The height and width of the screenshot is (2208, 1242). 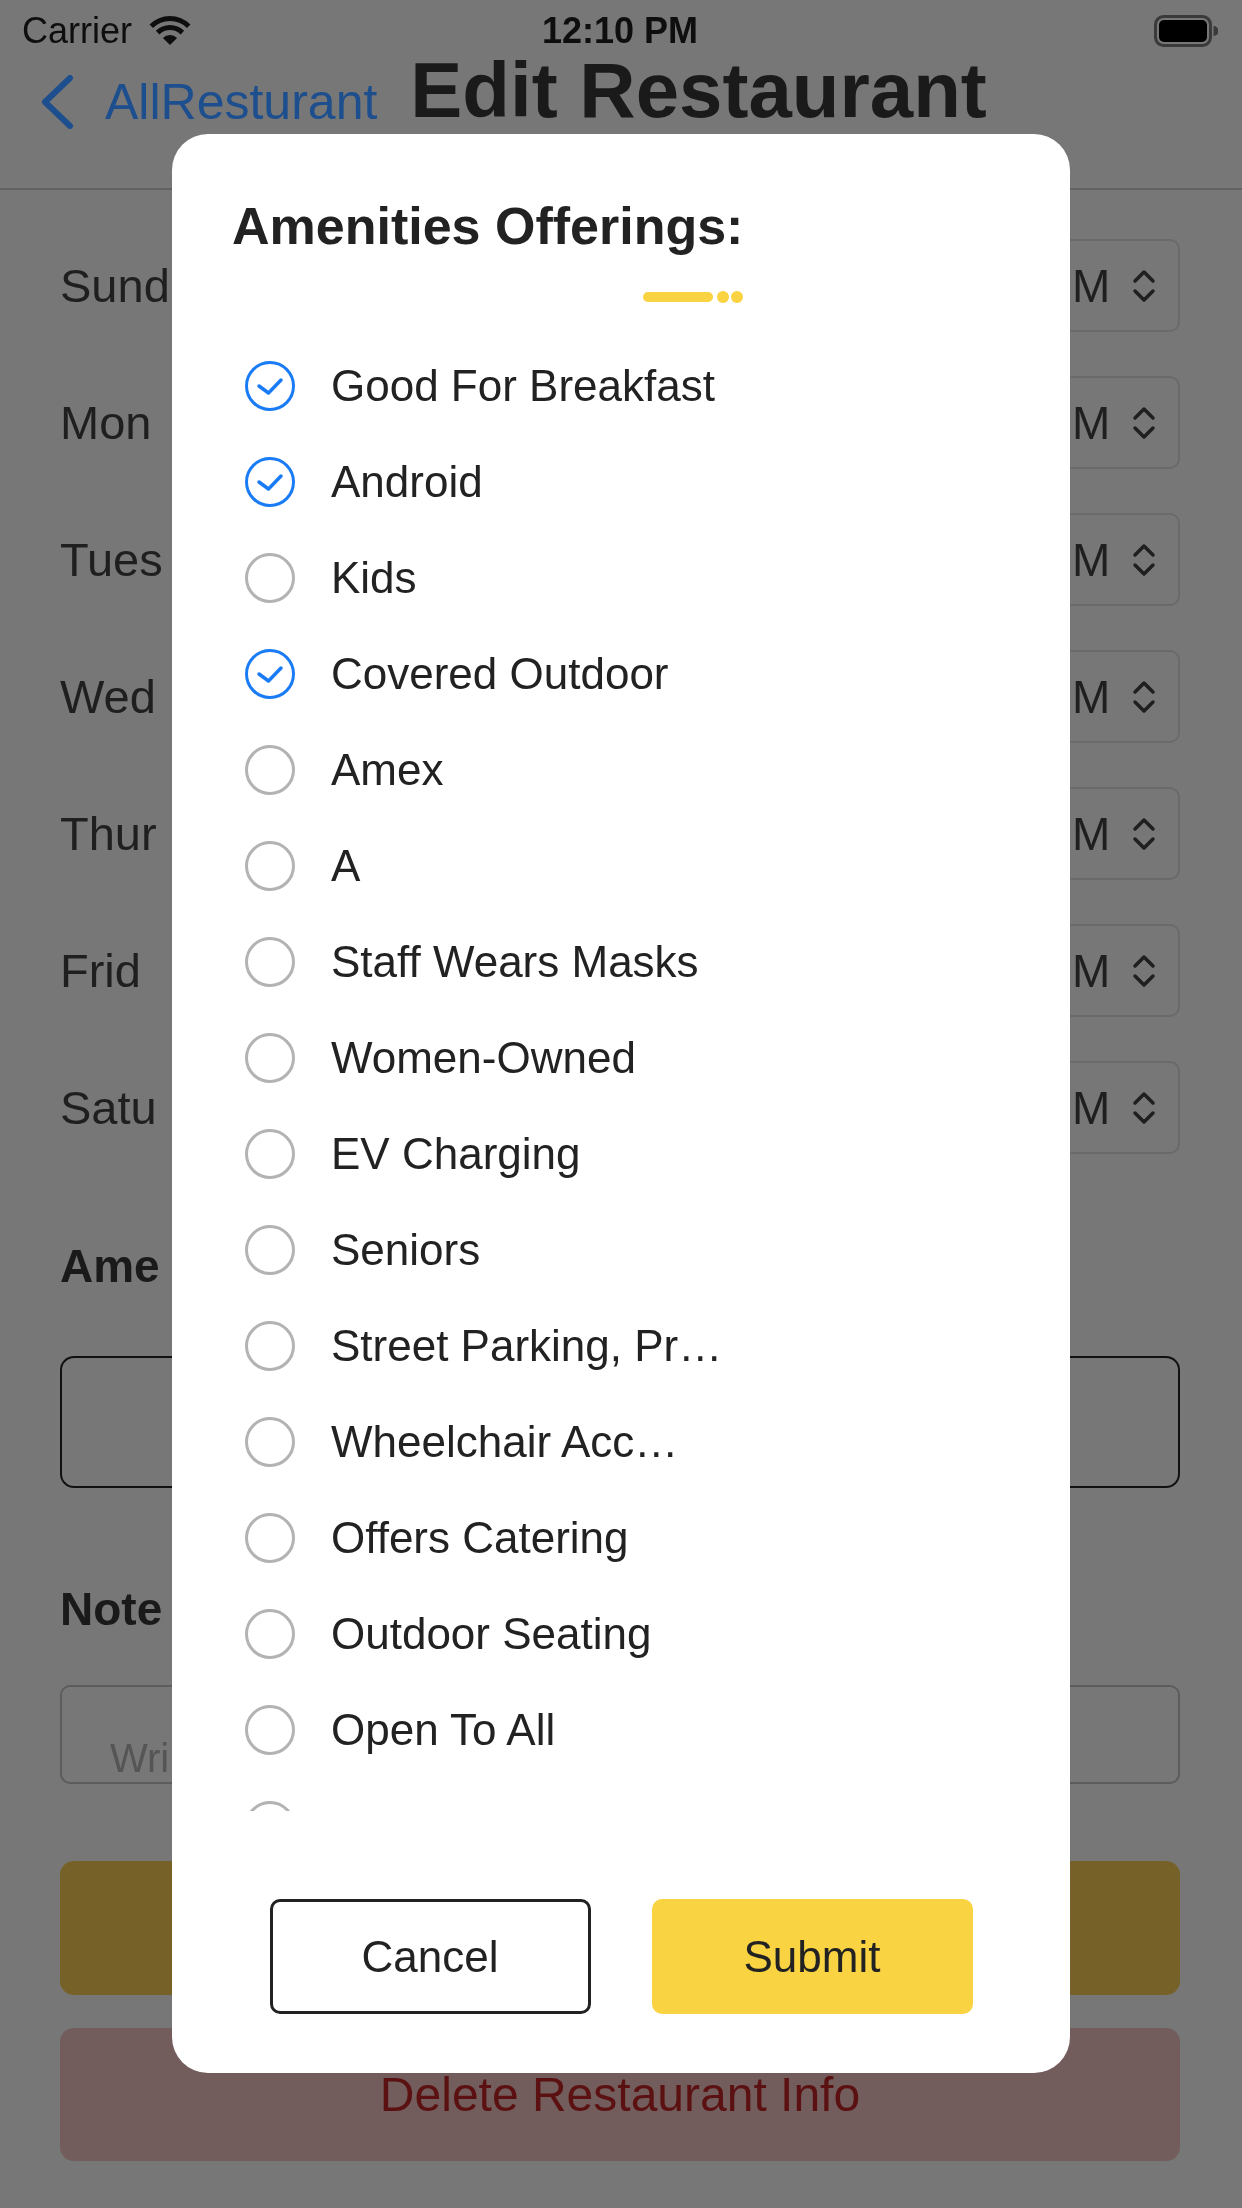 I want to click on option-label: Offers Catering, so click(x=480, y=1538).